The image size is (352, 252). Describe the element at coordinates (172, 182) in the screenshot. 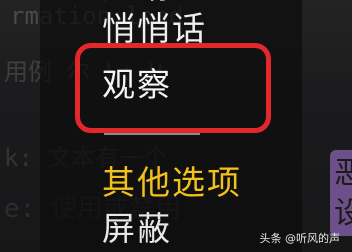

I see `menu-item-other-options: 其他选项` at that location.